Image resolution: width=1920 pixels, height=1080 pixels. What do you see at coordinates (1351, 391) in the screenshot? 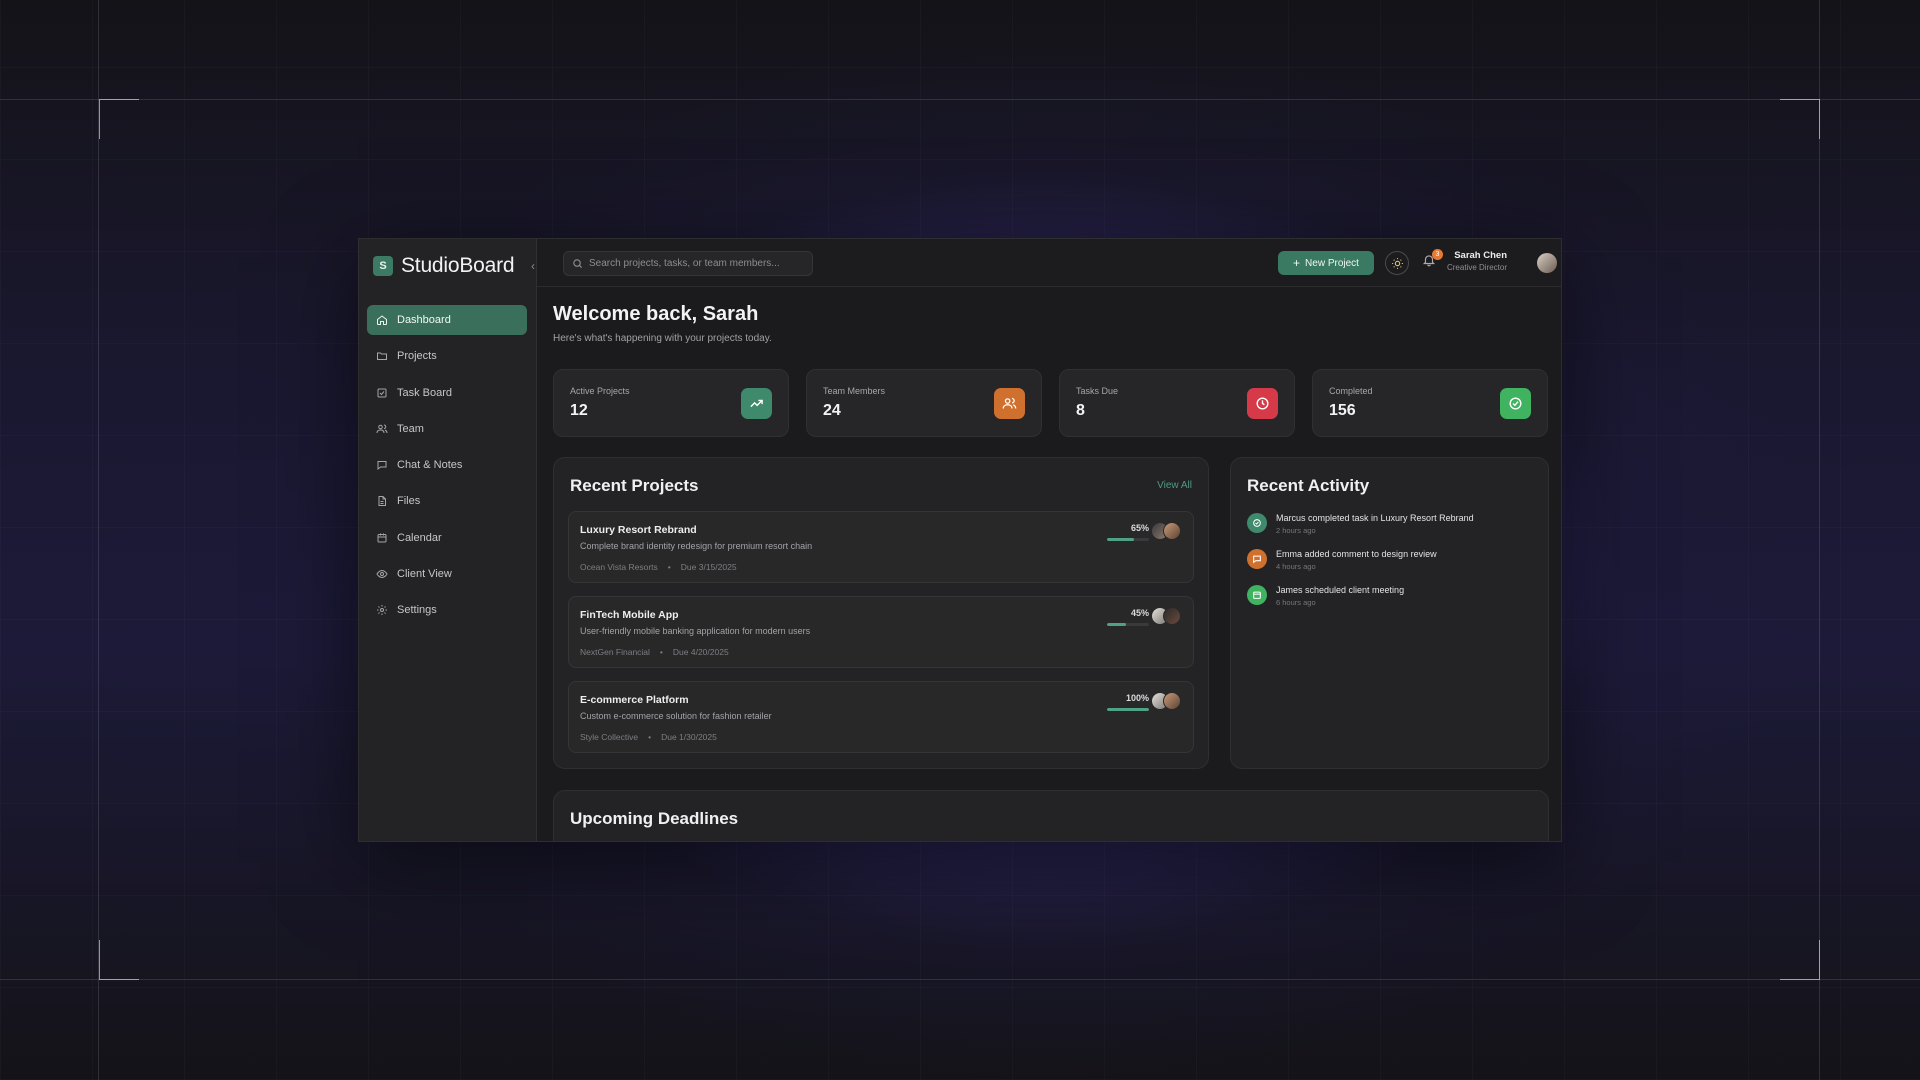
I see `stat-label: Completed` at bounding box center [1351, 391].